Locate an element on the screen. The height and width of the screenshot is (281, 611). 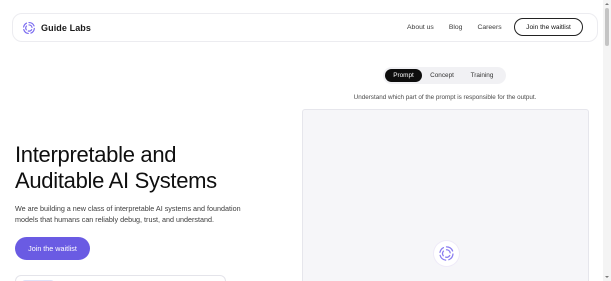
nav-link-blog: Blog is located at coordinates (456, 27).